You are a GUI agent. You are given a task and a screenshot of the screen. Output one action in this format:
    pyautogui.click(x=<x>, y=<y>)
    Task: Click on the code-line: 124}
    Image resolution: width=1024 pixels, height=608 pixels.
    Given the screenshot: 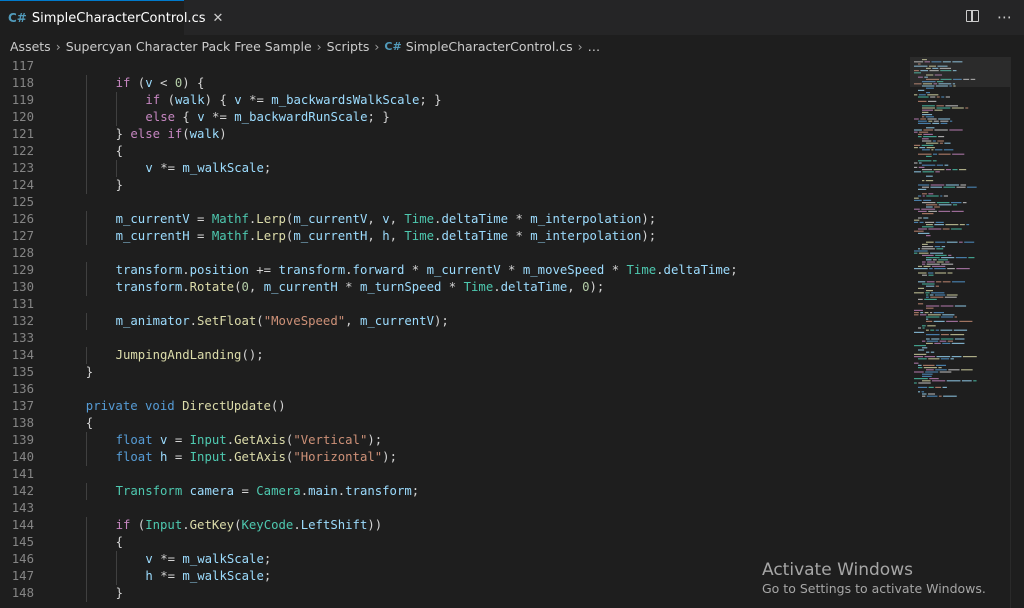 What is the action you would take?
    pyautogui.click(x=512, y=185)
    